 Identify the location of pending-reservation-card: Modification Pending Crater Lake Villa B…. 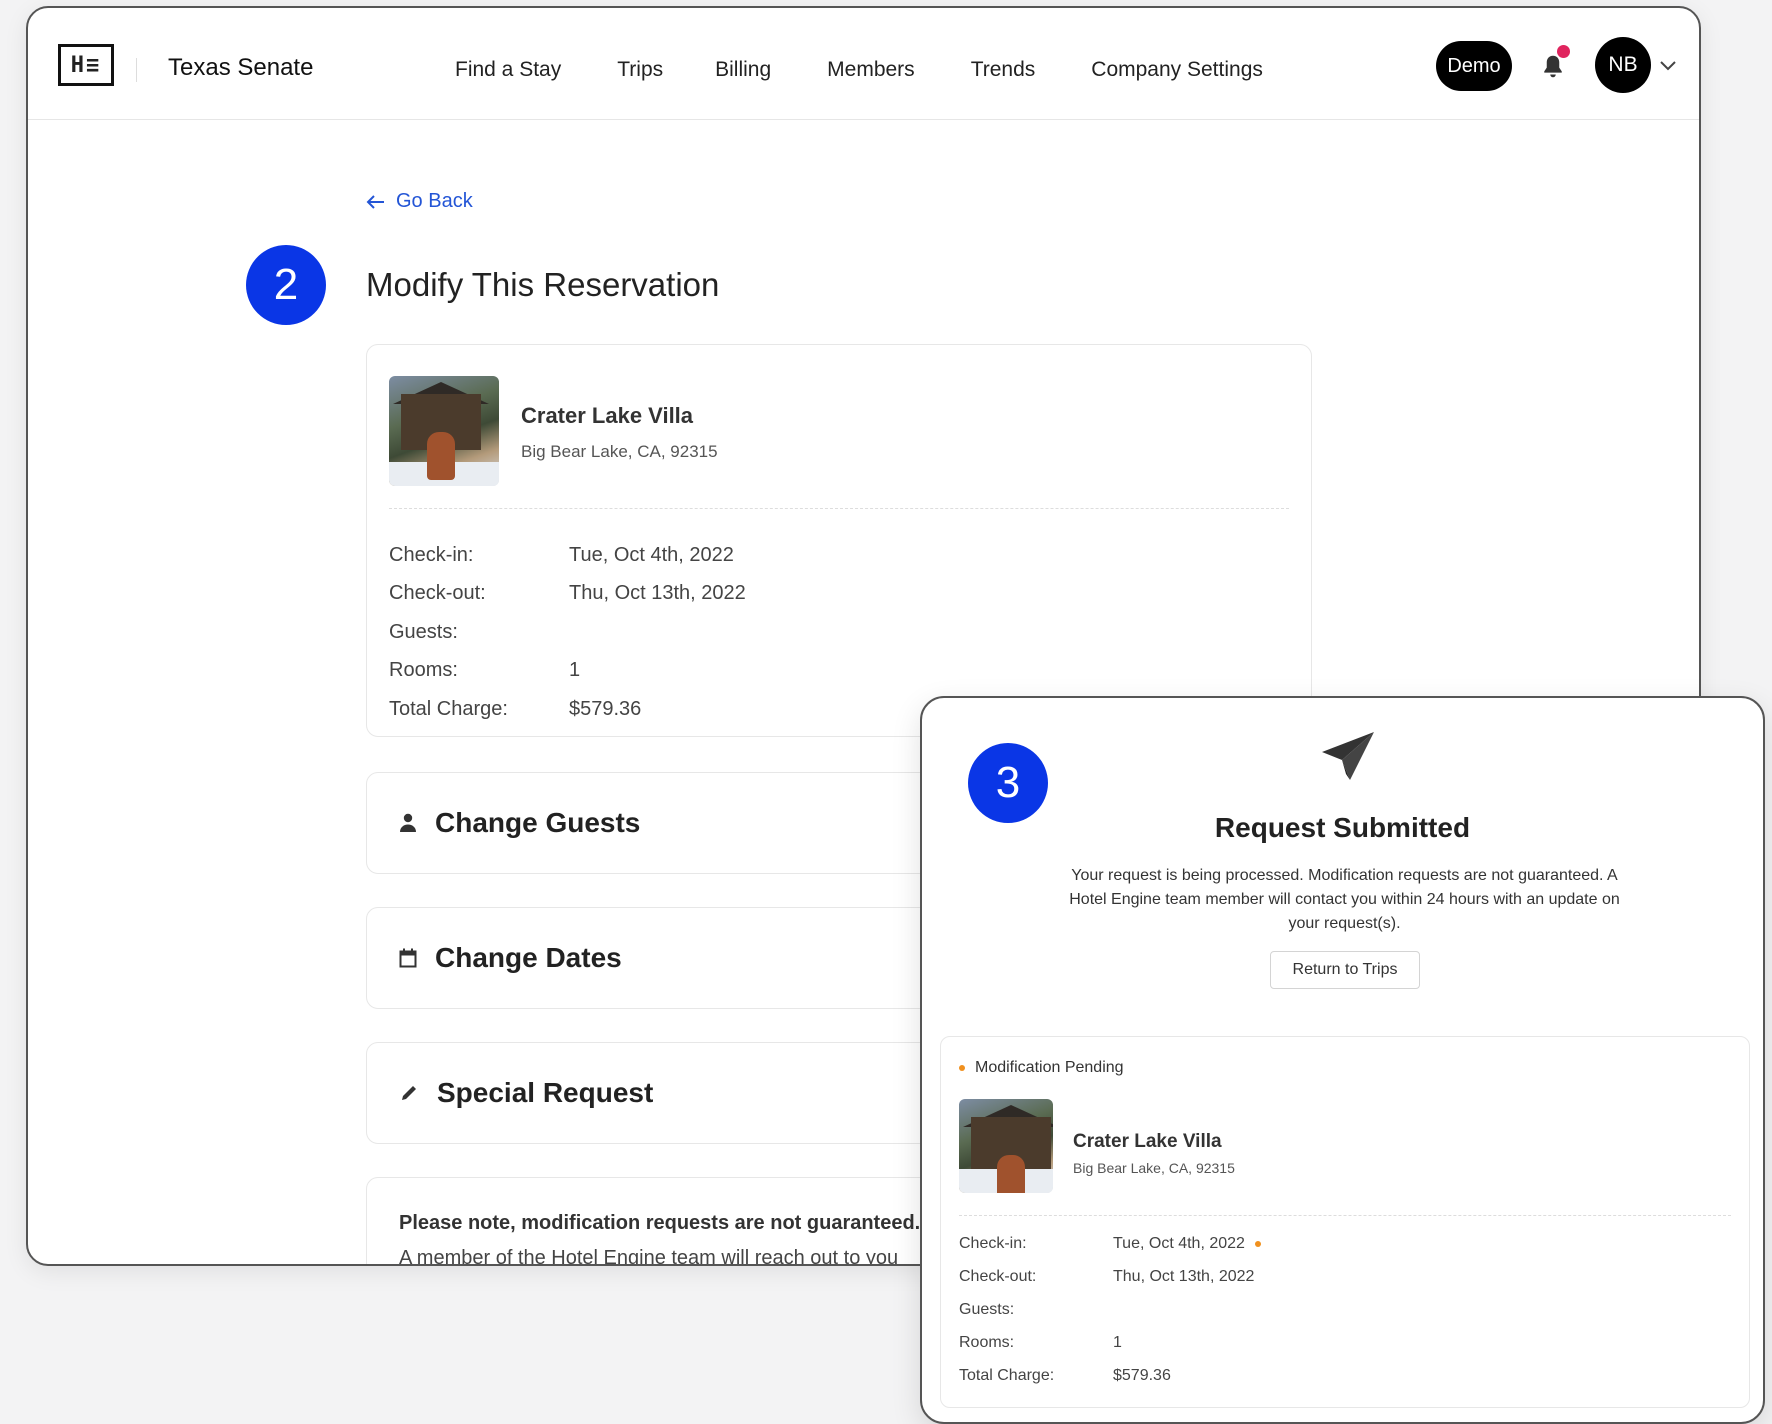
(1345, 1222).